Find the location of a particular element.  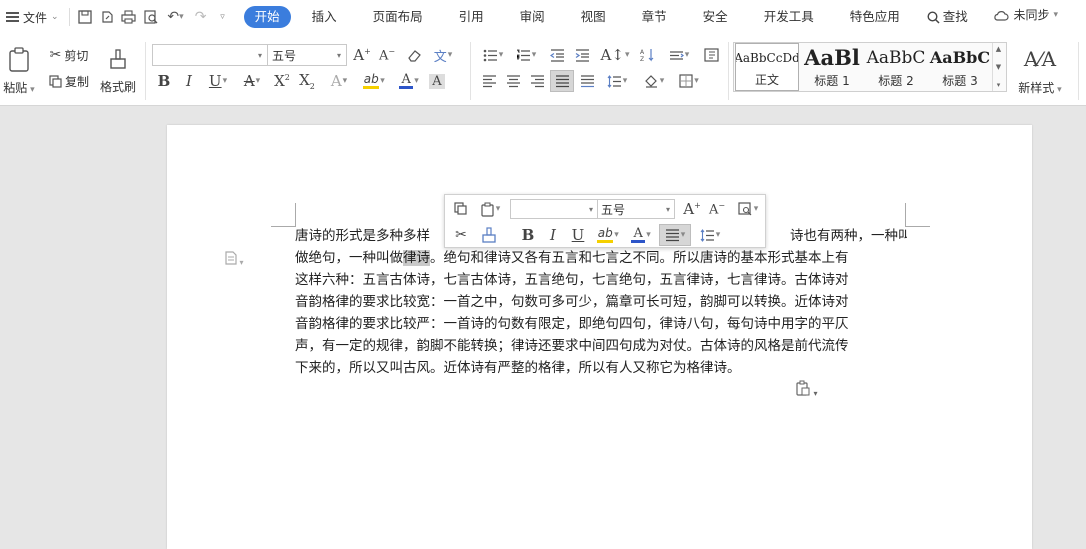

tab-section: 章节 is located at coordinates (654, 17).